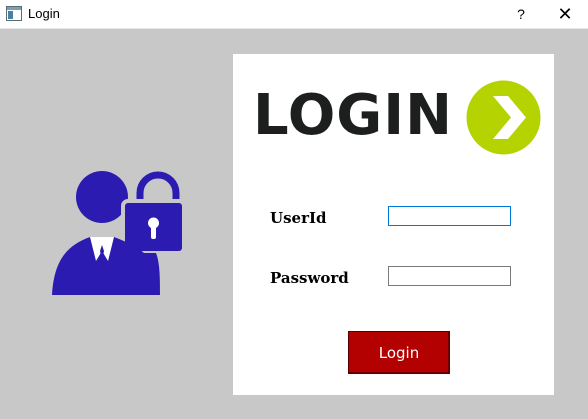 Image resolution: width=588 pixels, height=419 pixels. What do you see at coordinates (399, 352) in the screenshot?
I see `login-button: Login` at bounding box center [399, 352].